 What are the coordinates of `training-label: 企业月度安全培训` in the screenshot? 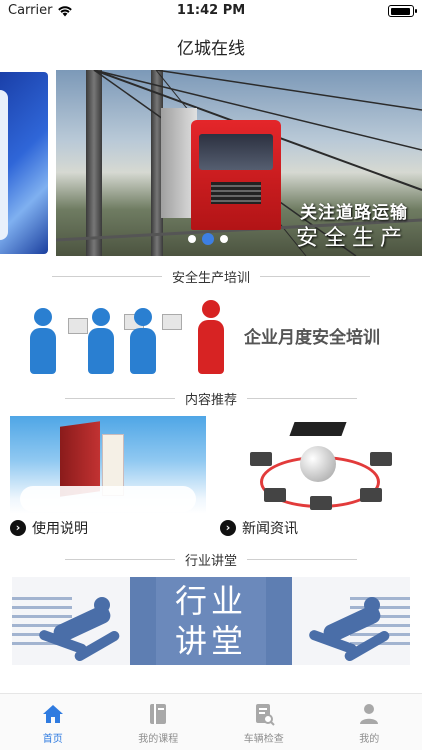 It's located at (312, 337).